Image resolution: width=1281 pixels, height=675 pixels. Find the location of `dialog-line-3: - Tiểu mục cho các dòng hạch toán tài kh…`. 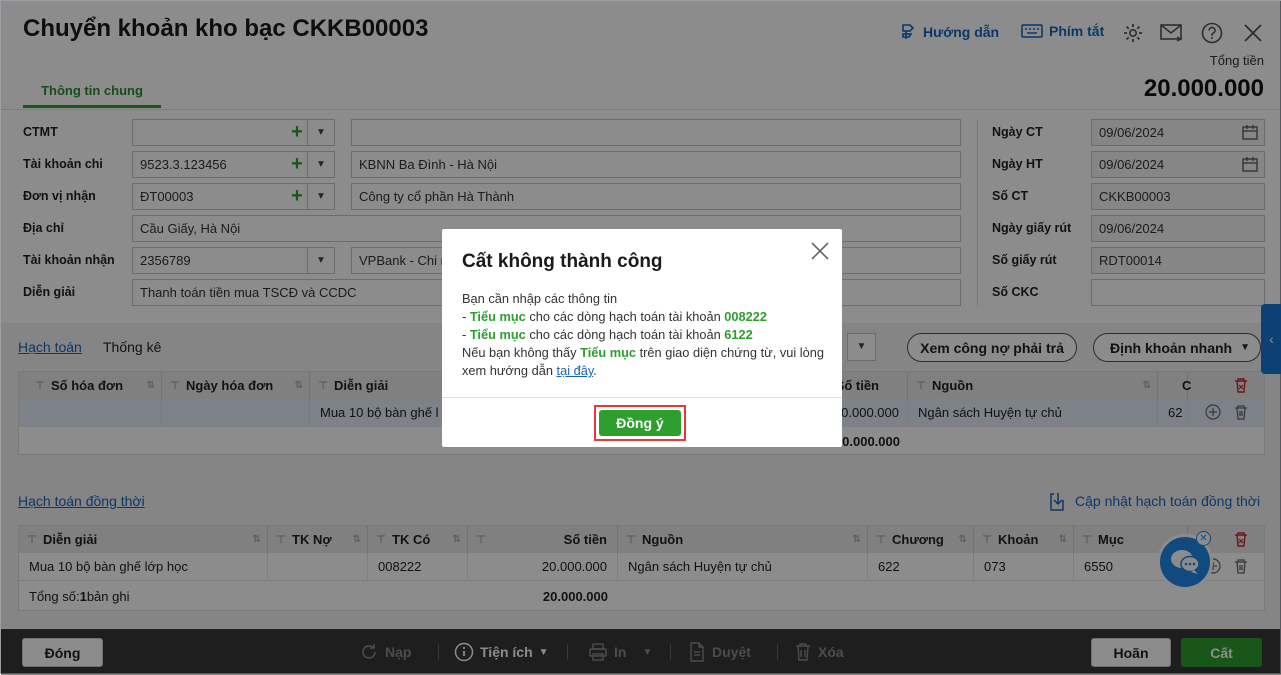

dialog-line-3: - Tiểu mục cho các dòng hạch toán tài kh… is located at coordinates (607, 334).